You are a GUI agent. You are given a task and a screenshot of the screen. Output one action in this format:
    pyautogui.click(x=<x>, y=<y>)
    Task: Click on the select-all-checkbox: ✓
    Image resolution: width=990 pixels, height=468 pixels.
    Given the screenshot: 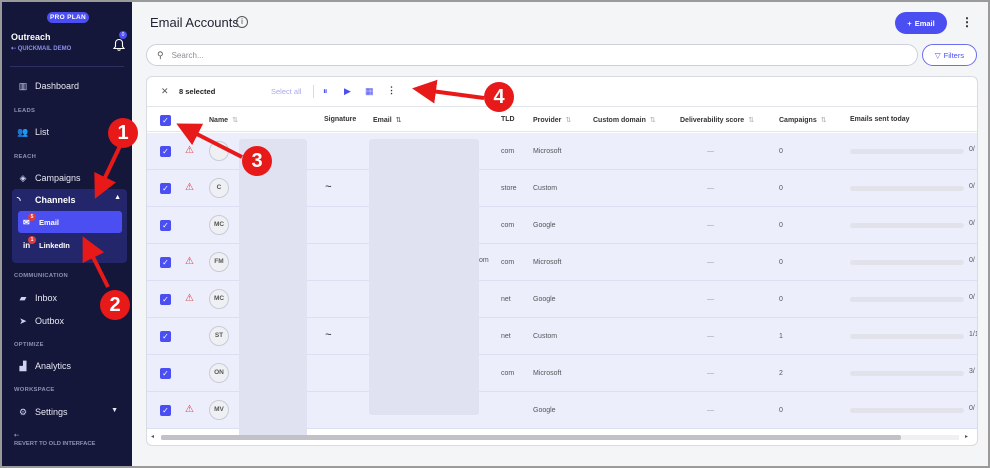 What is the action you would take?
    pyautogui.click(x=165, y=120)
    